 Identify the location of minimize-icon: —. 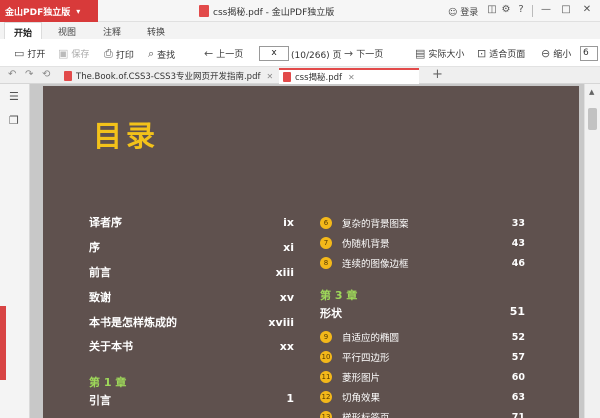
(546, 9).